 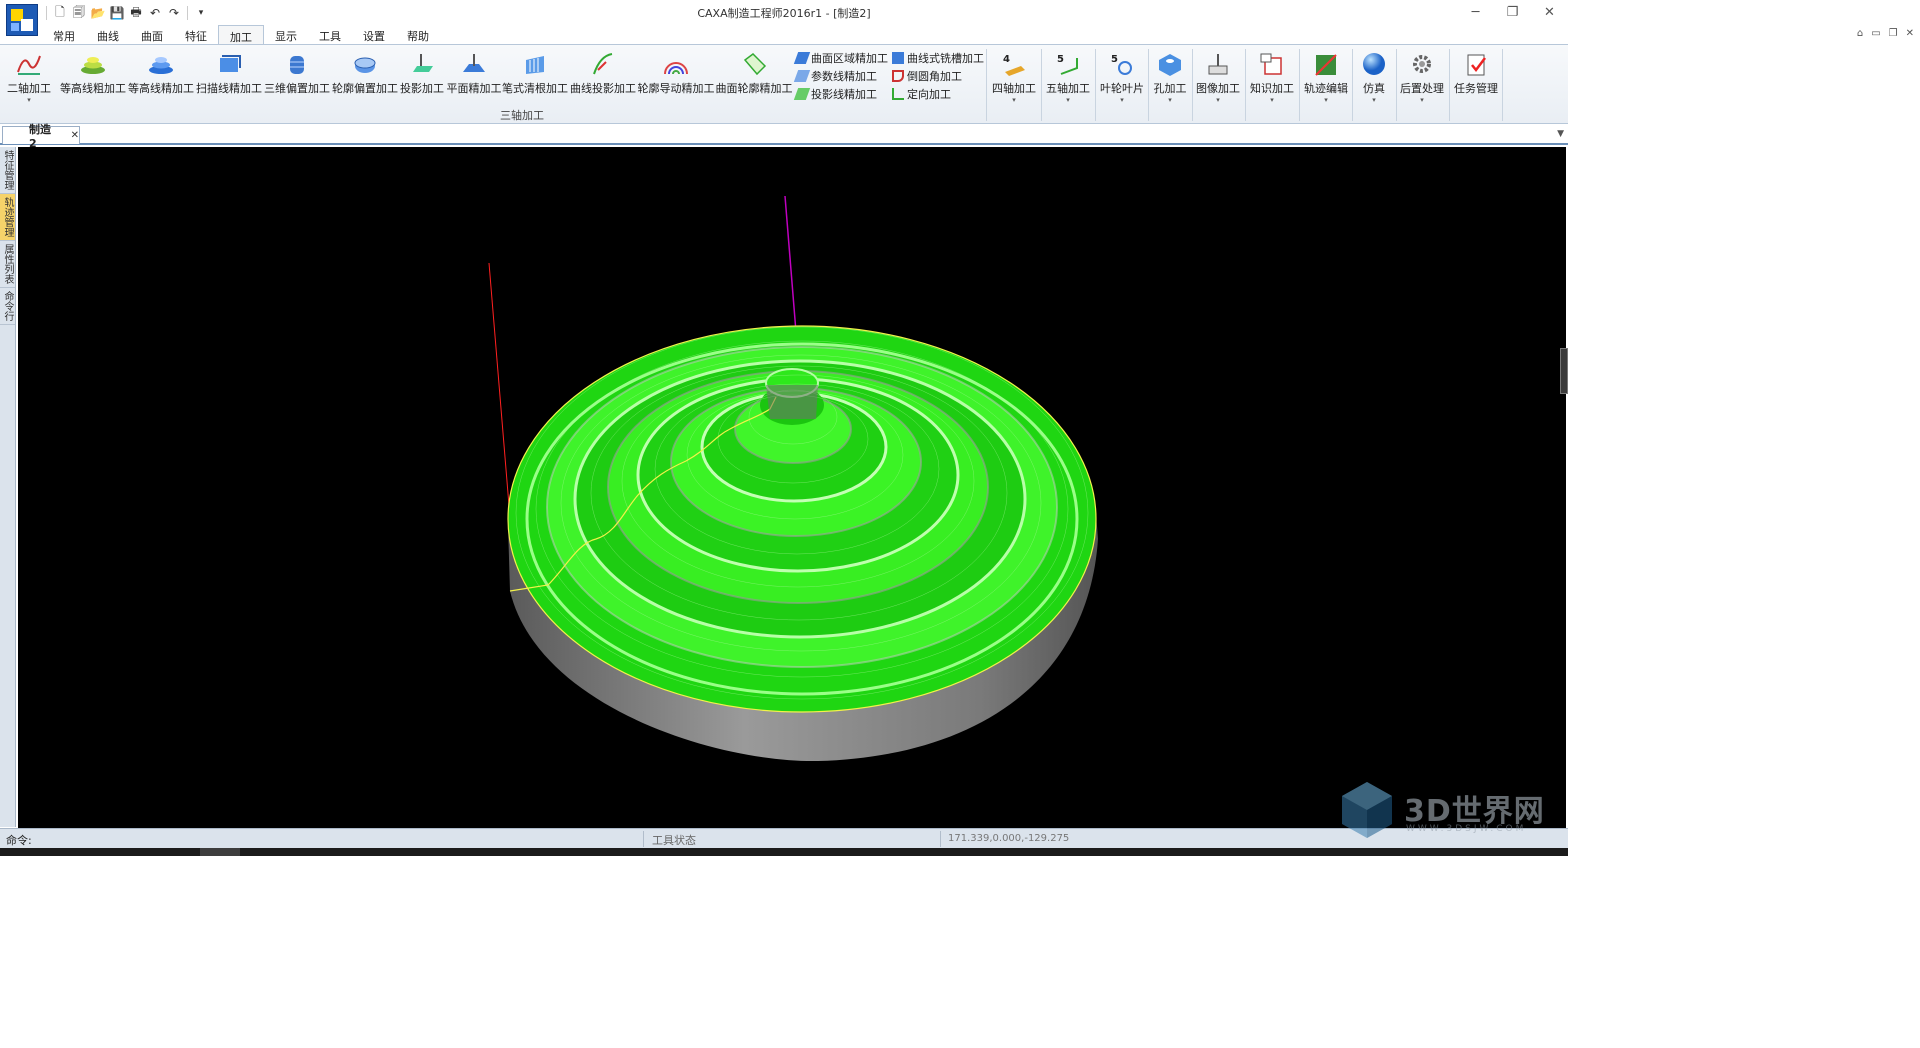 What do you see at coordinates (1367, 810) in the screenshot?
I see `cube-logo-icon` at bounding box center [1367, 810].